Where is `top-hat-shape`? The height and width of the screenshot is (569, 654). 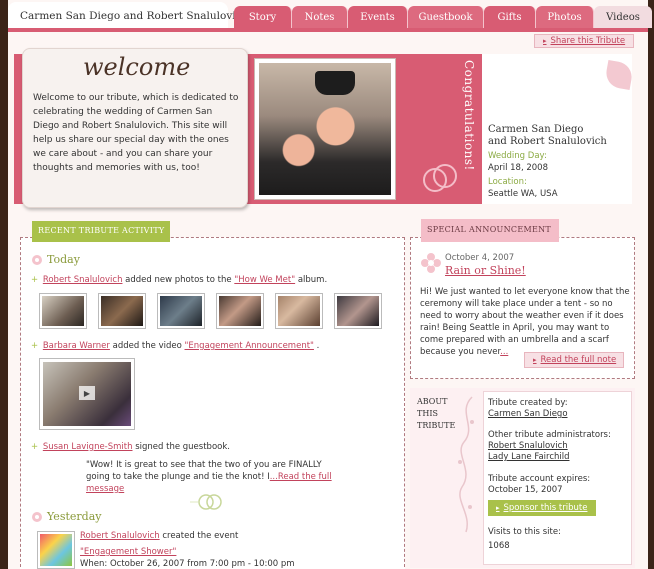 top-hat-shape is located at coordinates (335, 83).